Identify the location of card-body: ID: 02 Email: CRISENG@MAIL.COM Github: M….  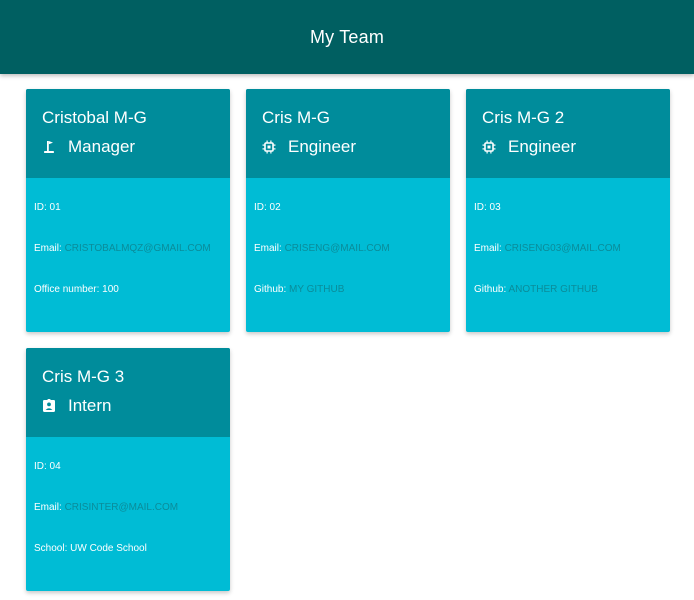
(348, 237).